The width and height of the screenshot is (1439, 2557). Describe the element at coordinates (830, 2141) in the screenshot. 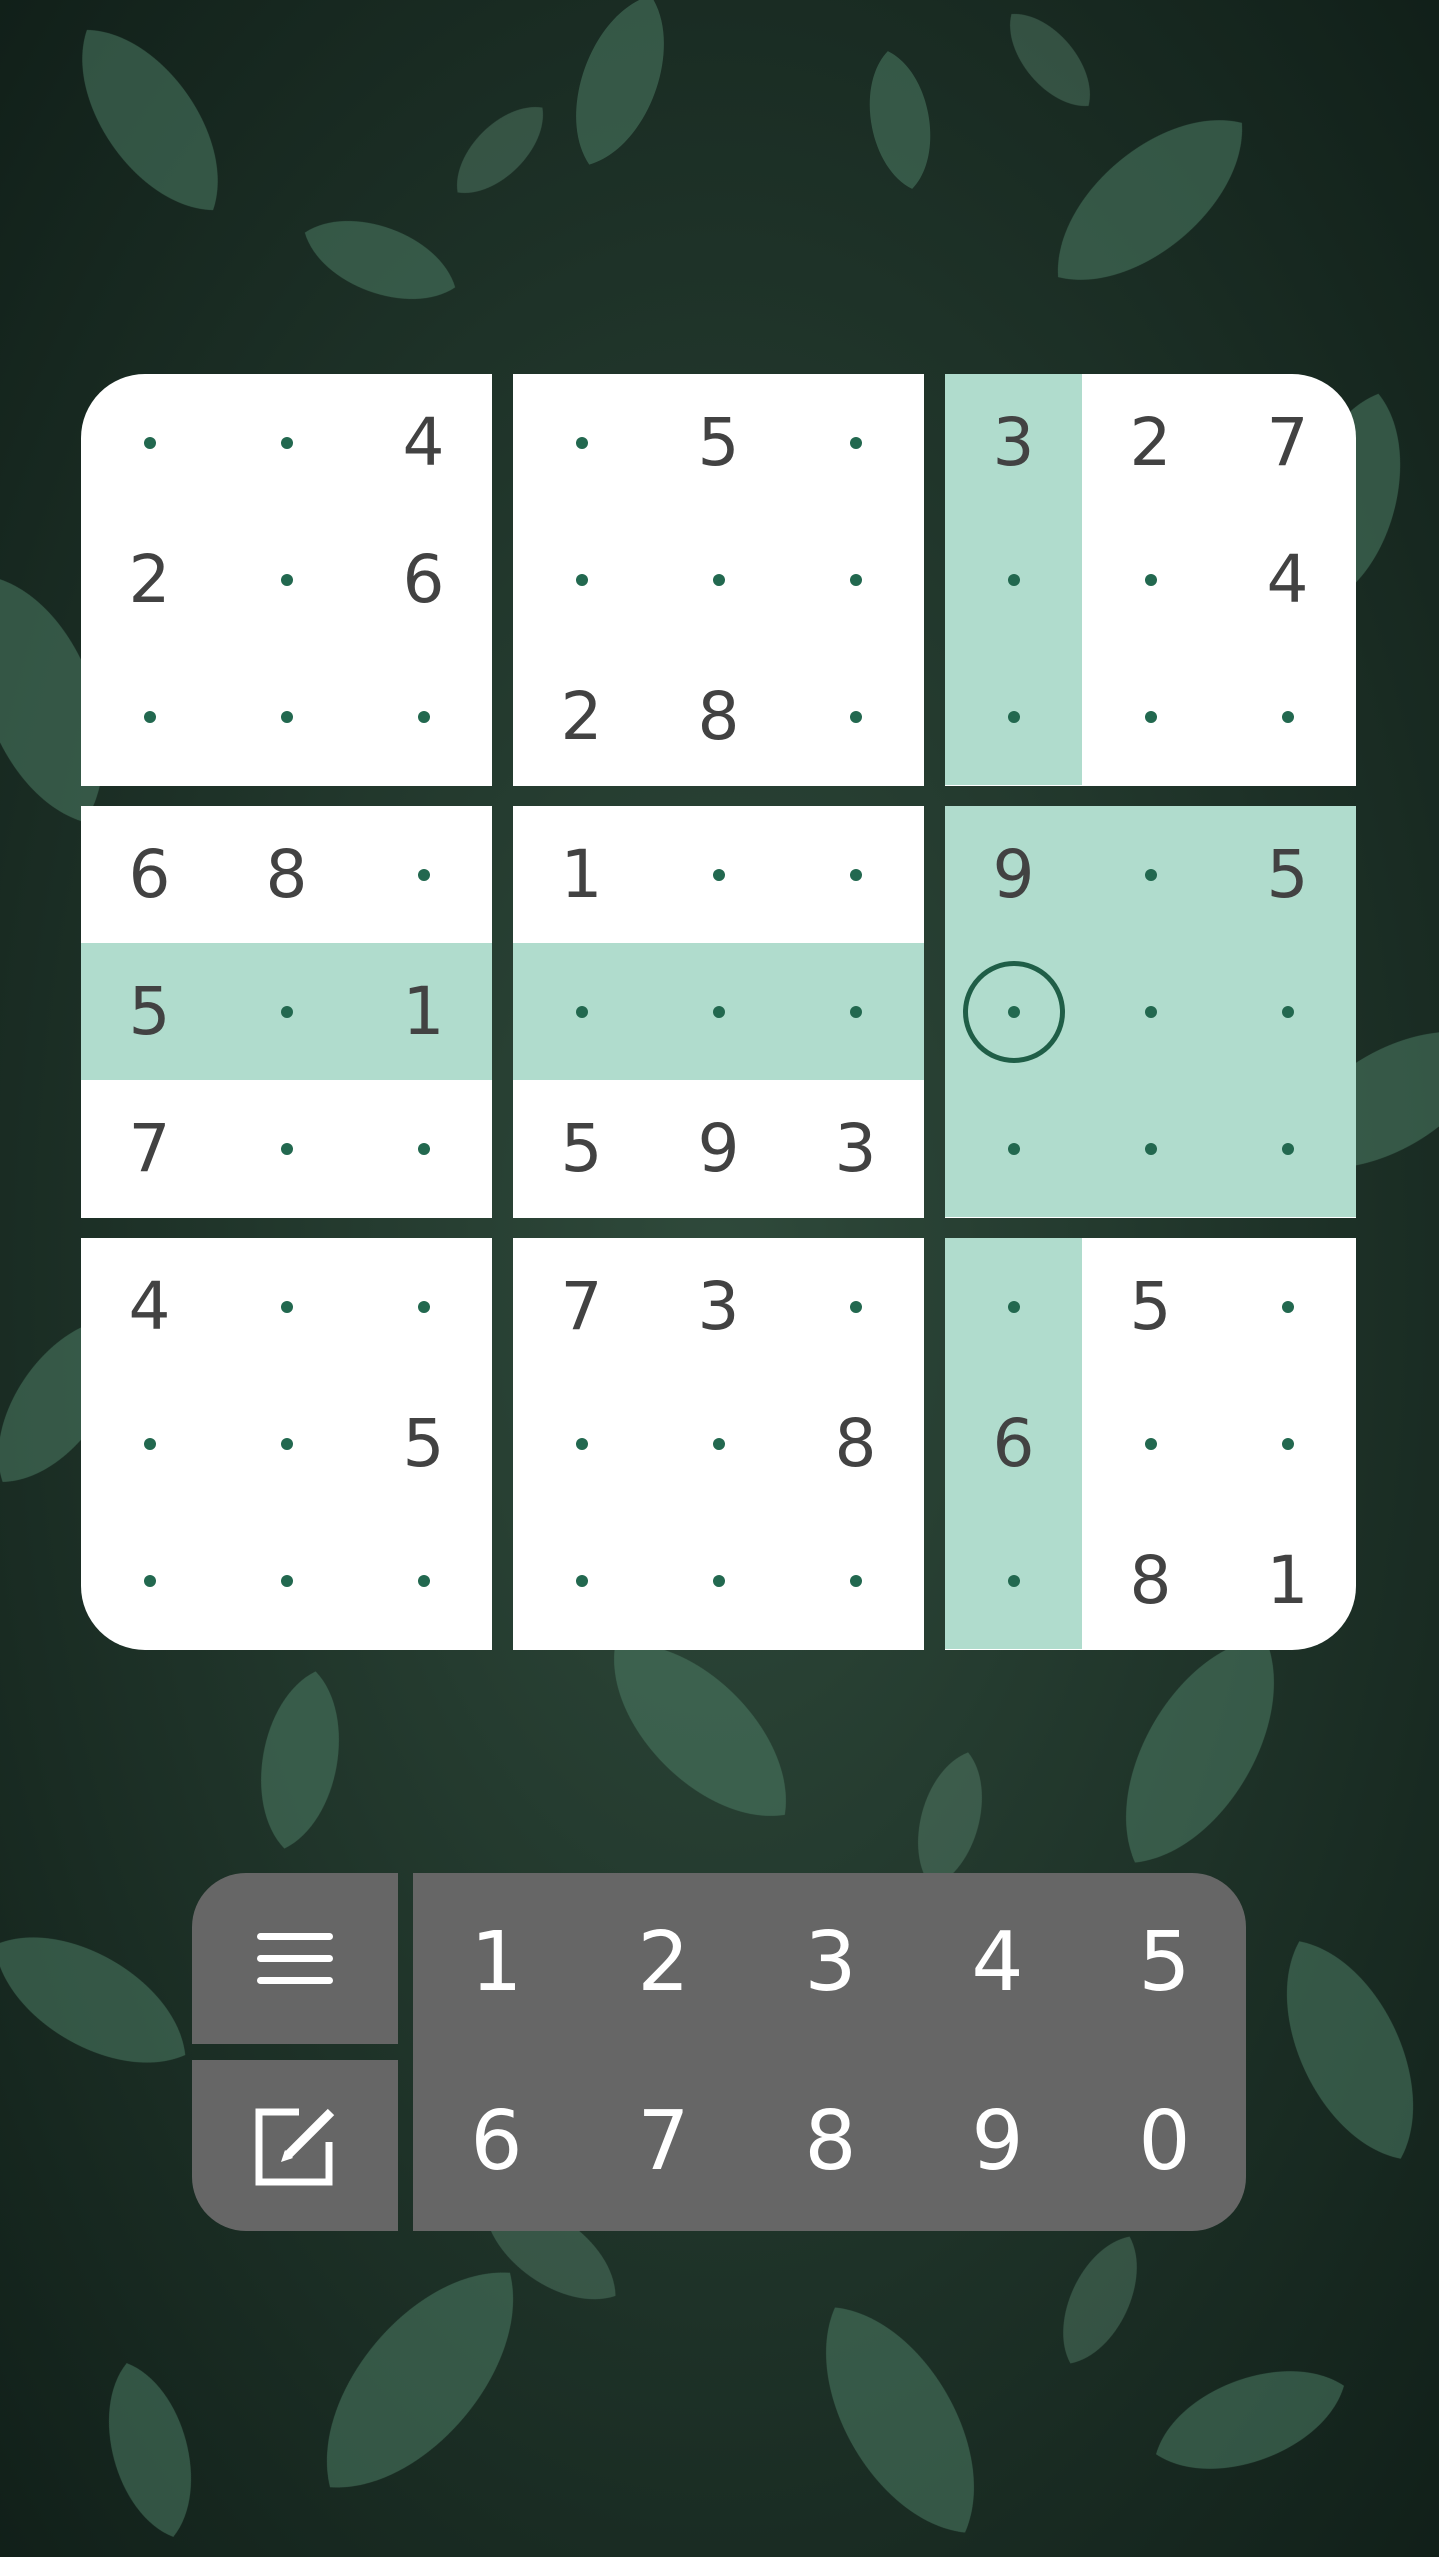

I see `digit-key-8: 8` at that location.